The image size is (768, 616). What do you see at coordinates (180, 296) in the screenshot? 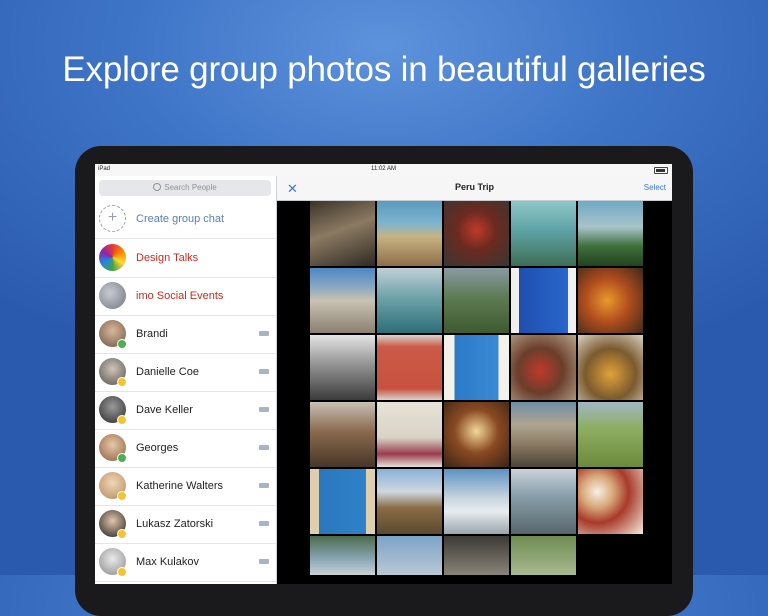
I see `list-item-label: imo Social Events` at bounding box center [180, 296].